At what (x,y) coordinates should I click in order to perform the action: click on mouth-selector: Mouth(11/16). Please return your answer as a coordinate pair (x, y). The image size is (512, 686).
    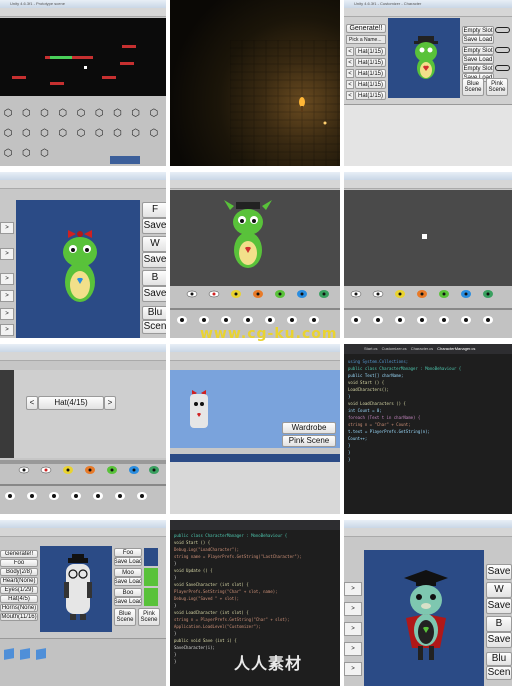
    Looking at the image, I should click on (19, 617).